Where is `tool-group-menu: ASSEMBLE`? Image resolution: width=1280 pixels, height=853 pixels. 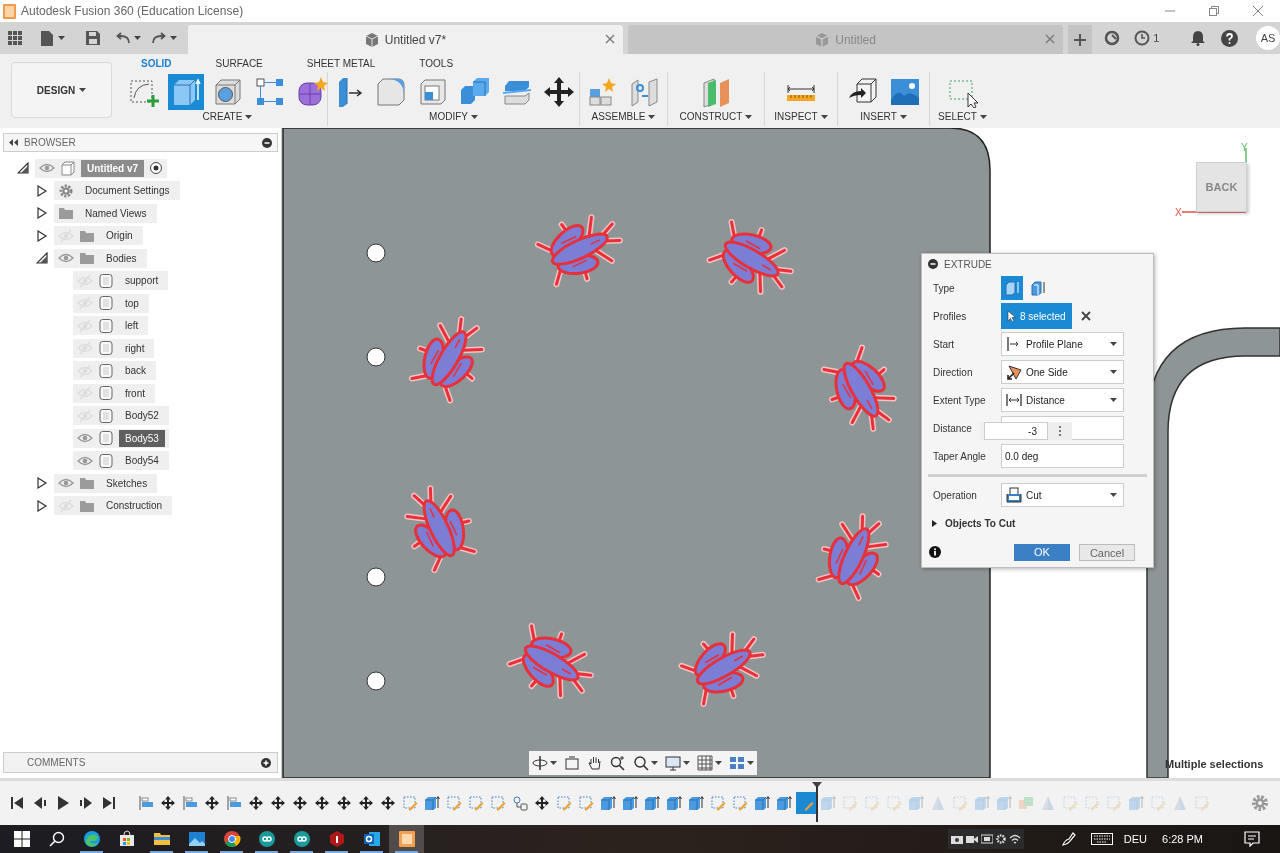
tool-group-menu: ASSEMBLE is located at coordinates (623, 117).